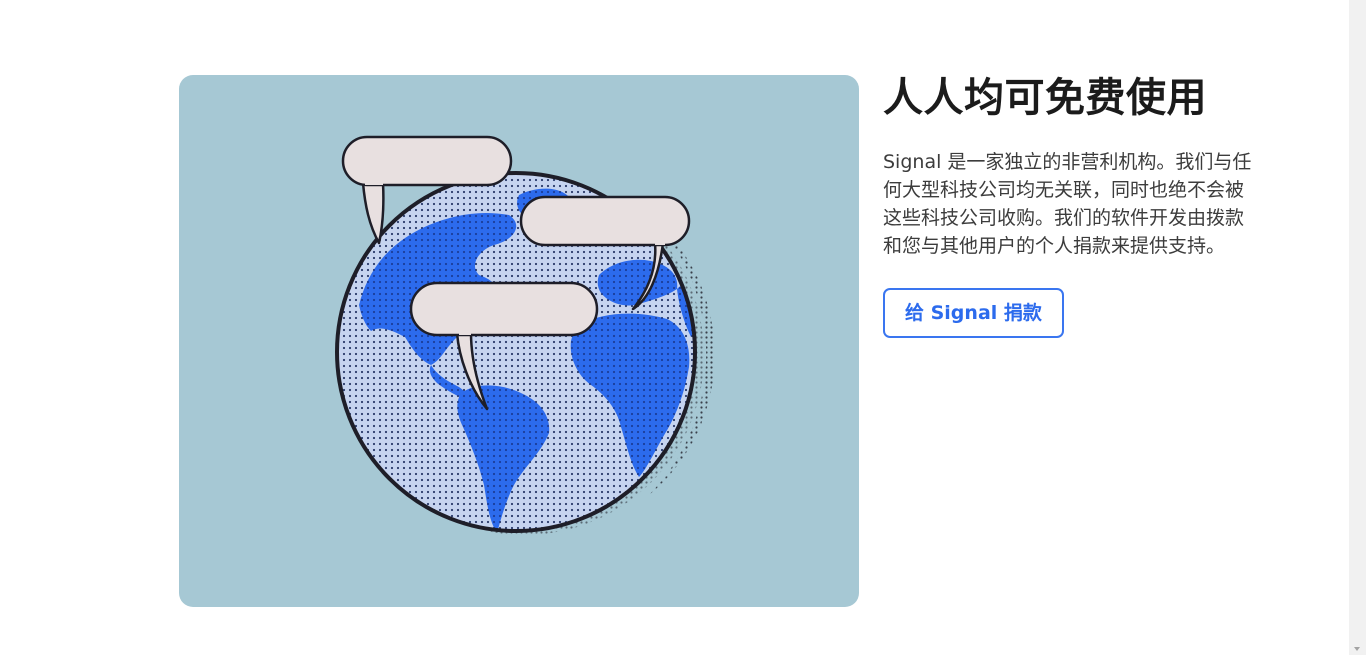 The height and width of the screenshot is (655, 1366). Describe the element at coordinates (1357, 327) in the screenshot. I see `vertical-scrollbar` at that location.